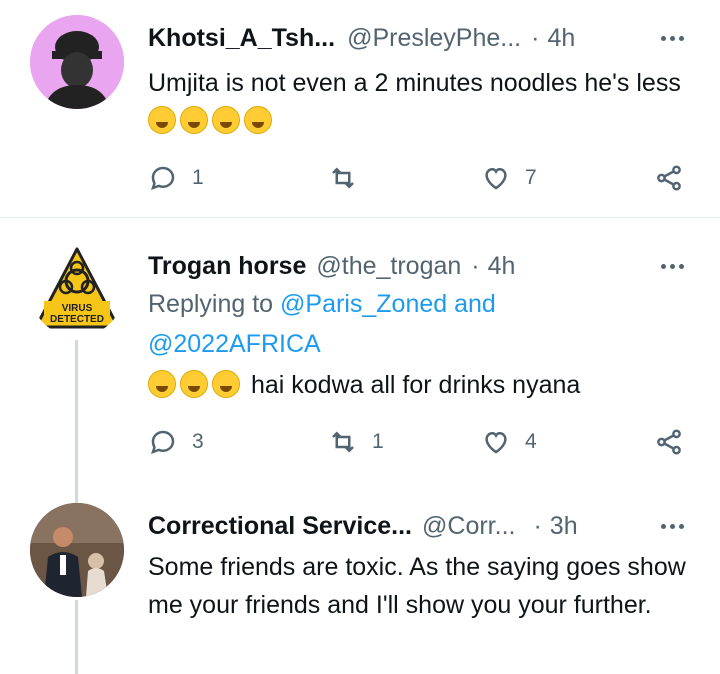 Image resolution: width=720 pixels, height=674 pixels. Describe the element at coordinates (198, 441) in the screenshot. I see `reply-count: 3` at that location.